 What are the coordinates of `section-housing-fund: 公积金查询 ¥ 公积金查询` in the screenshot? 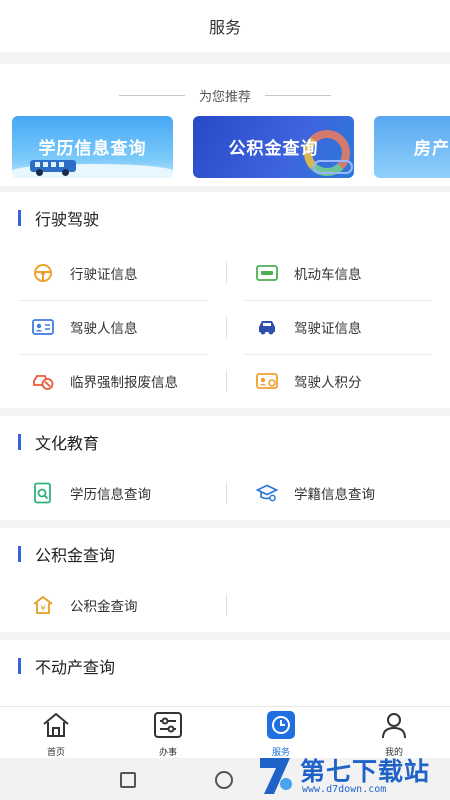 It's located at (225, 580).